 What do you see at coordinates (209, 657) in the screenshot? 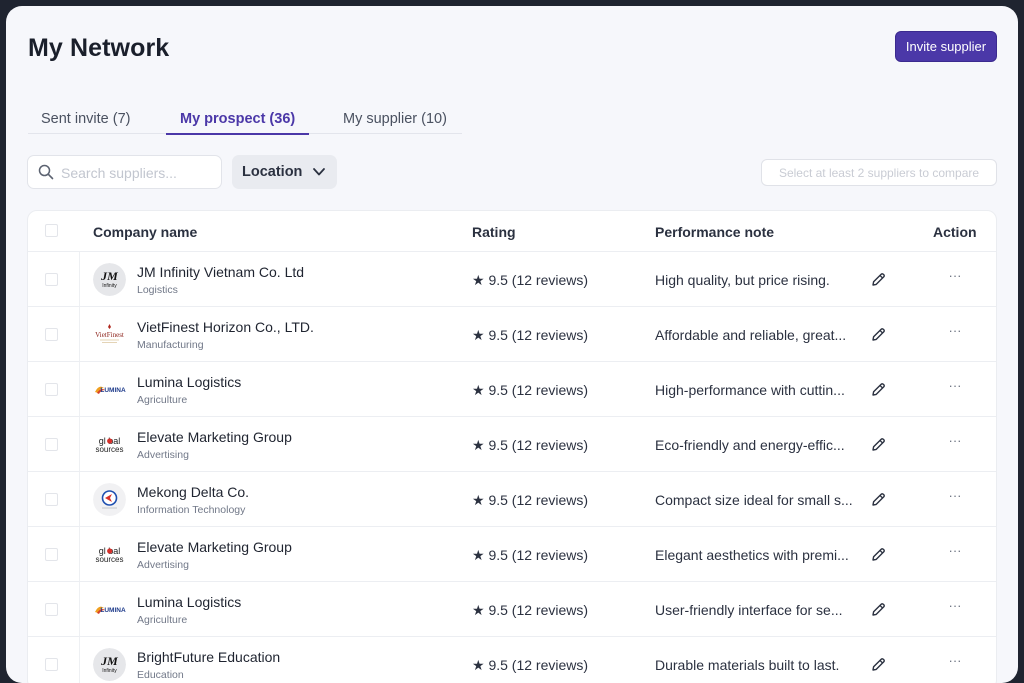
I see `company-name: BrightFuture Education` at bounding box center [209, 657].